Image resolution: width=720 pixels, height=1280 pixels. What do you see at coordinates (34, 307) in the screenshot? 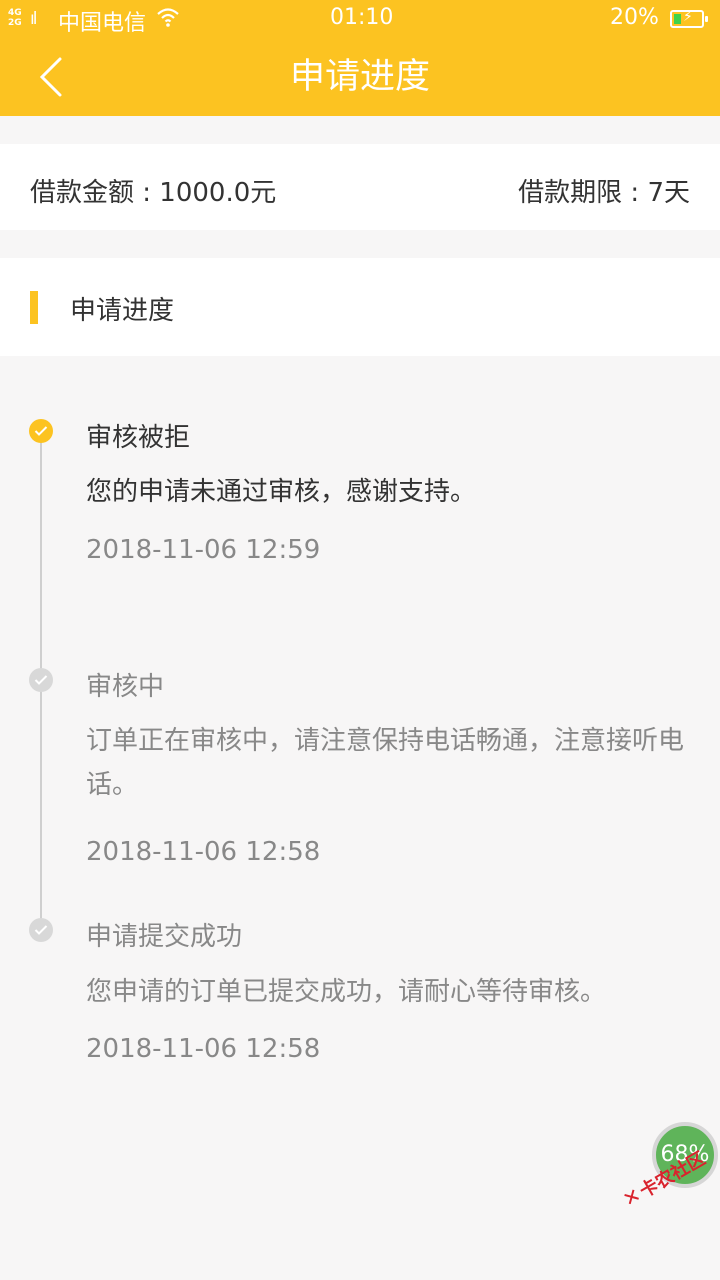
I see `section-accent-bar` at bounding box center [34, 307].